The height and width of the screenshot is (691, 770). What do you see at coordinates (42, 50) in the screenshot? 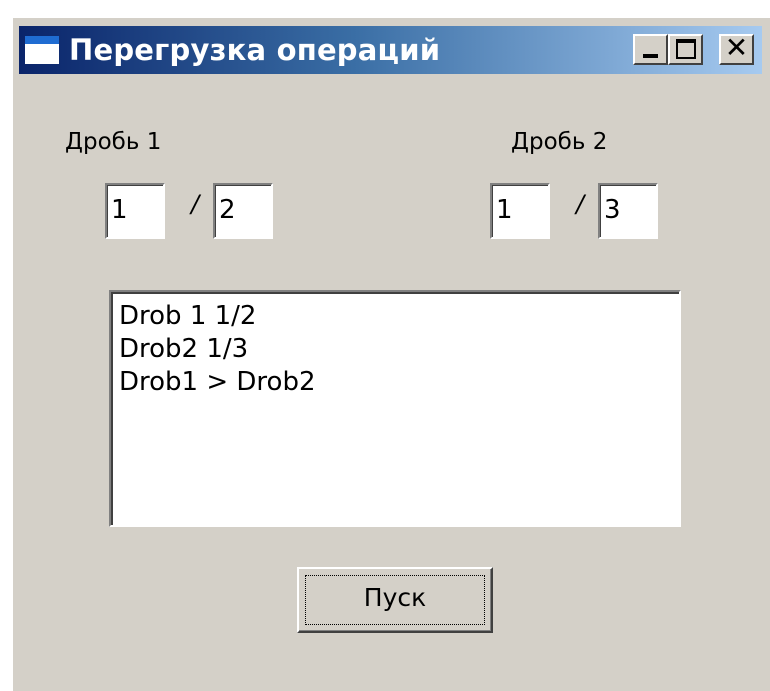
I see `app-window-icon` at bounding box center [42, 50].